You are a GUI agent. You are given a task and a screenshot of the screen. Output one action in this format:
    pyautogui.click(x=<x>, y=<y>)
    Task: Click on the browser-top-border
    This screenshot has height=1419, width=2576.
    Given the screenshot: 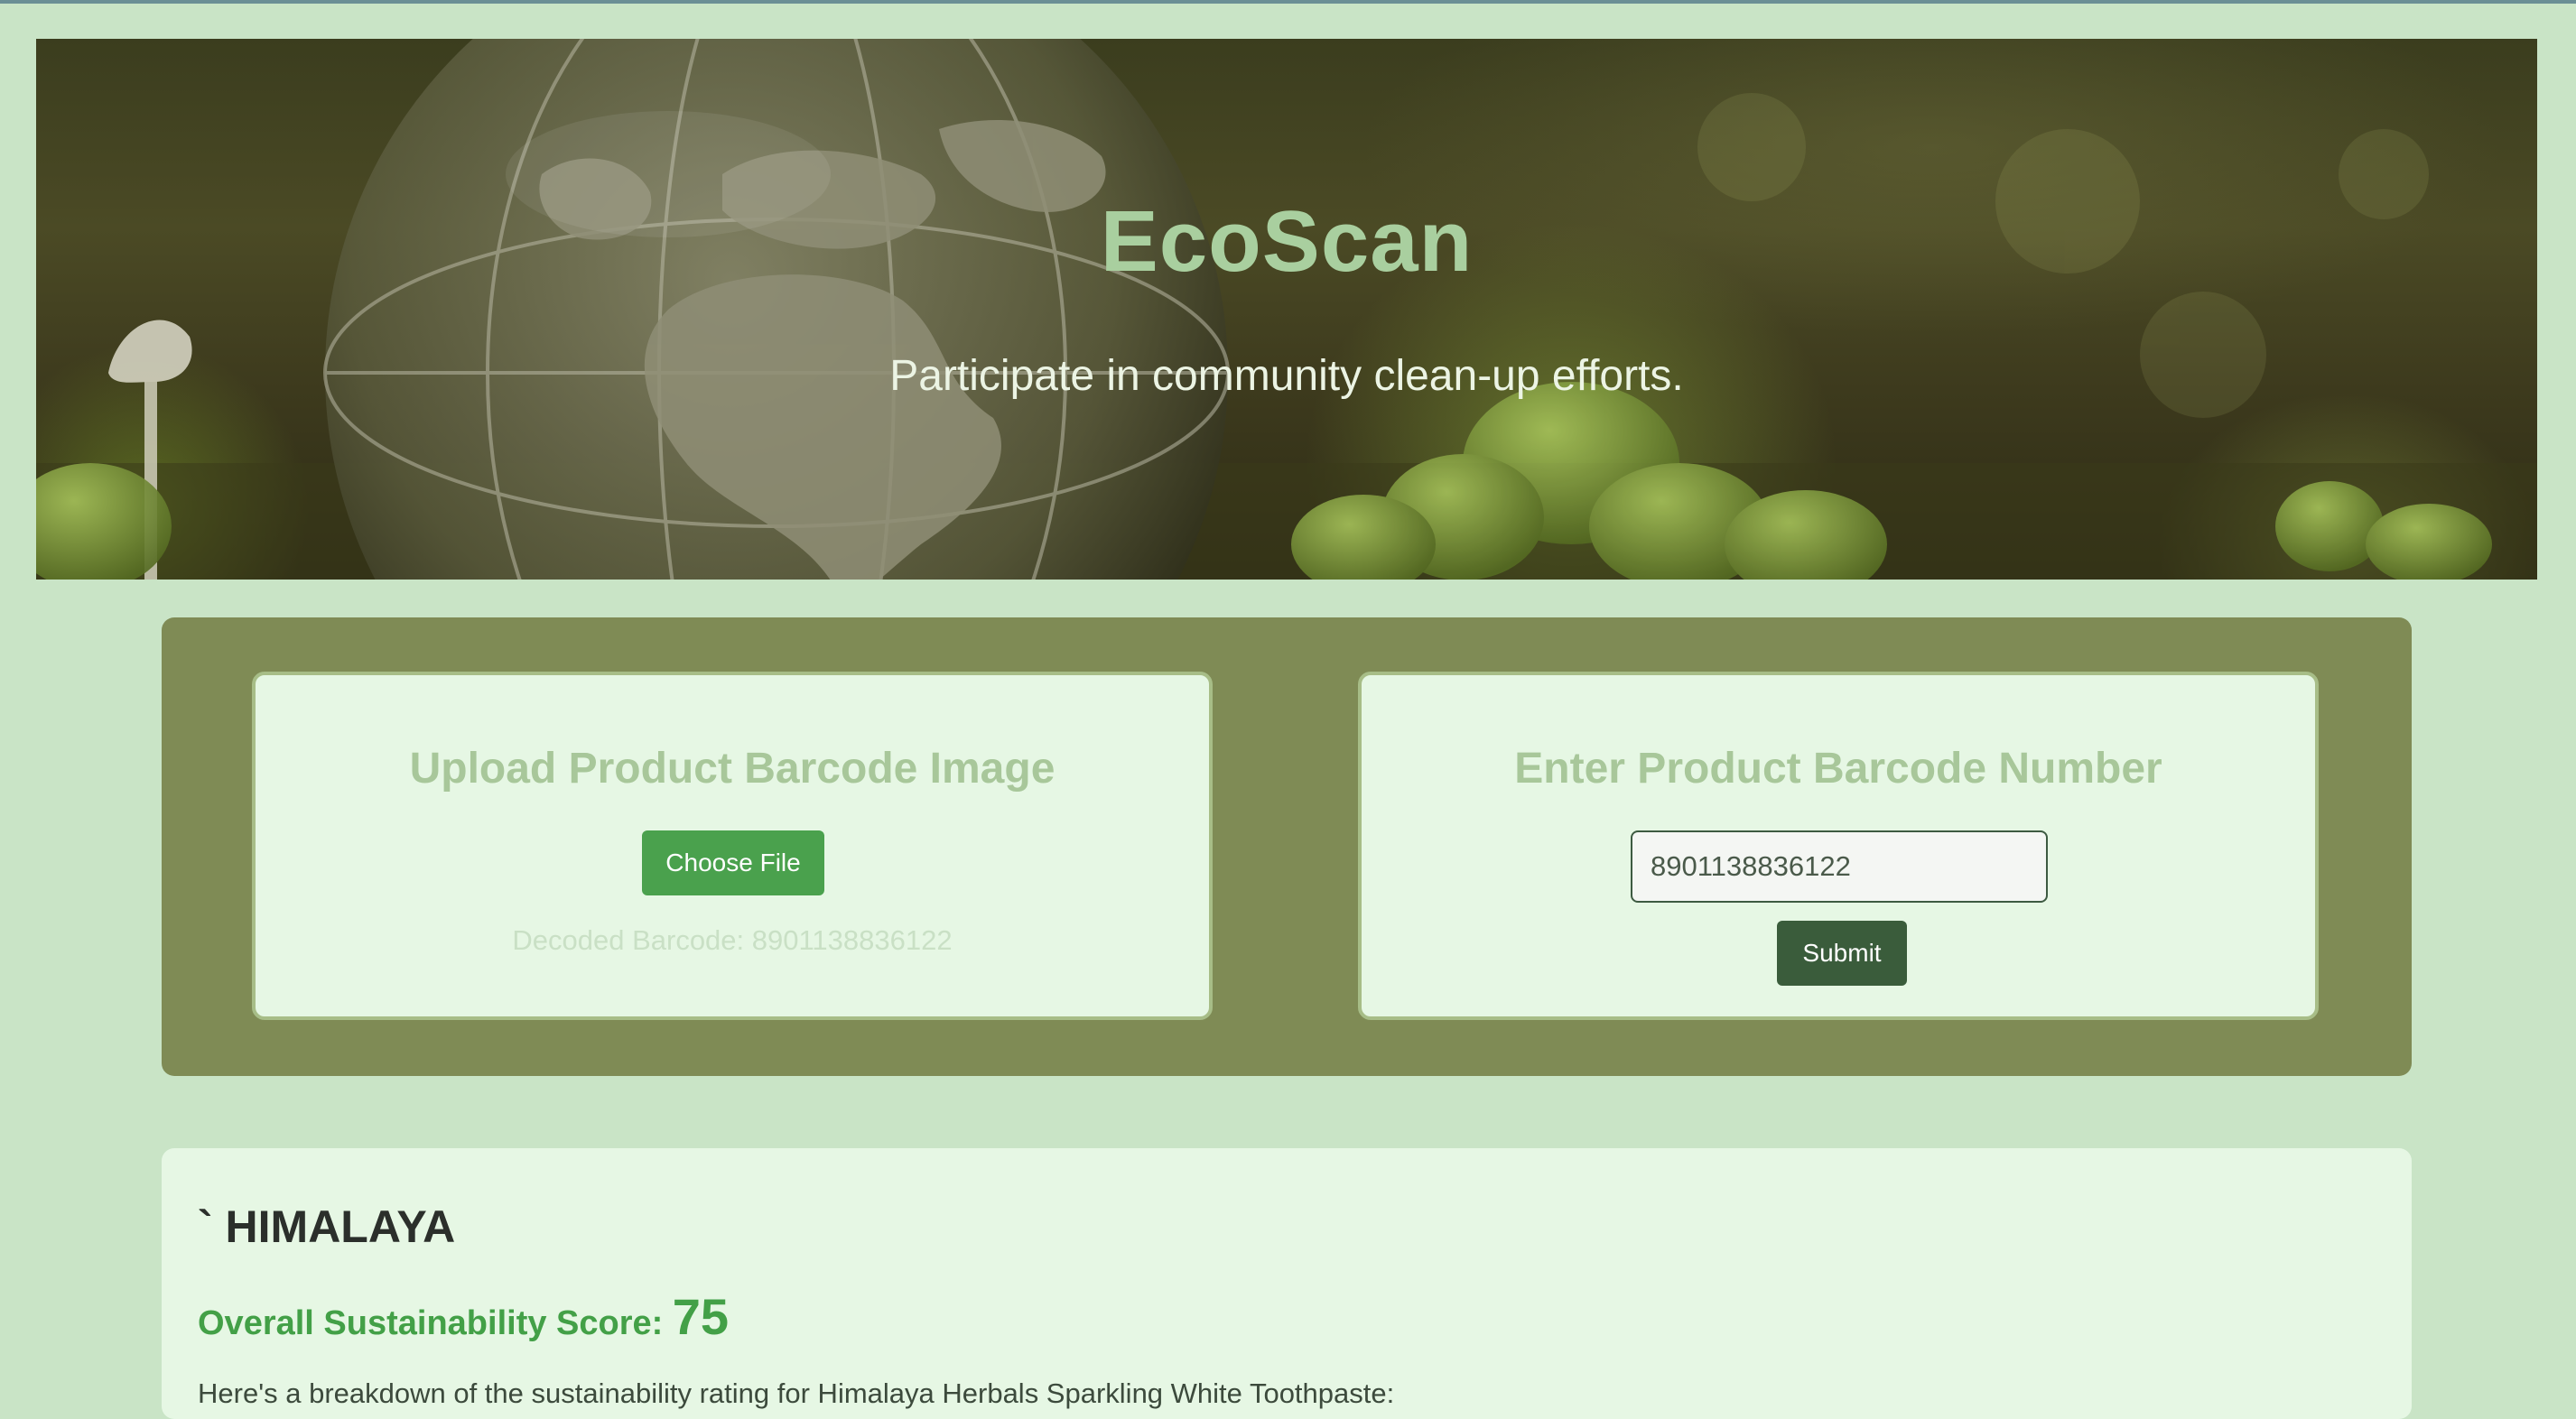 What is the action you would take?
    pyautogui.click(x=1288, y=2)
    